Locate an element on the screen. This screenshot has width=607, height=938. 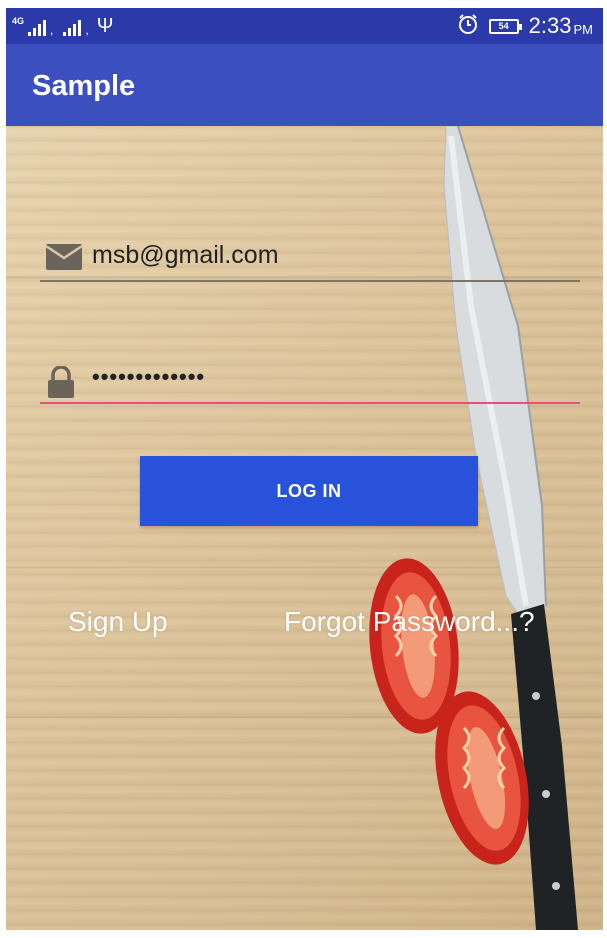
usb-icon: Ψ is located at coordinates (105, 26).